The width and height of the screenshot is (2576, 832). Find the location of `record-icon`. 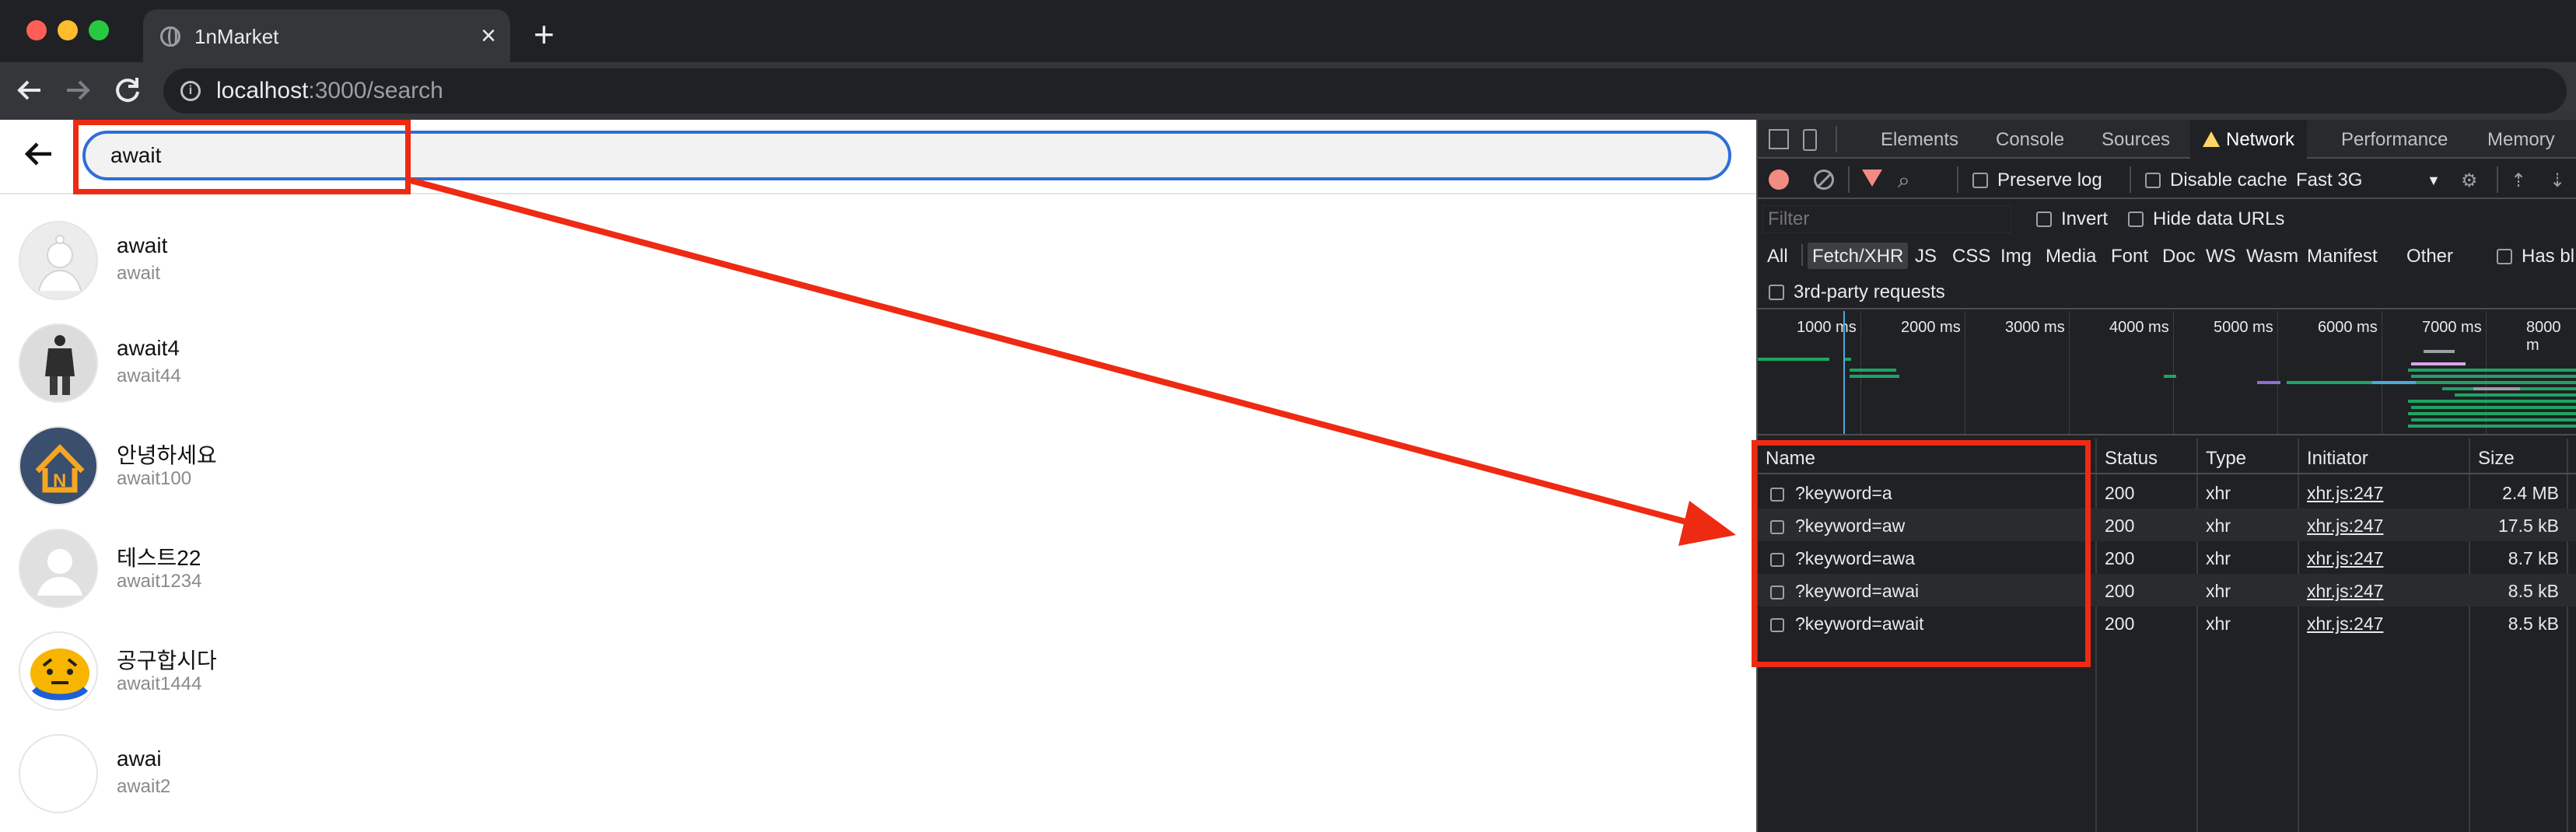

record-icon is located at coordinates (1779, 180).